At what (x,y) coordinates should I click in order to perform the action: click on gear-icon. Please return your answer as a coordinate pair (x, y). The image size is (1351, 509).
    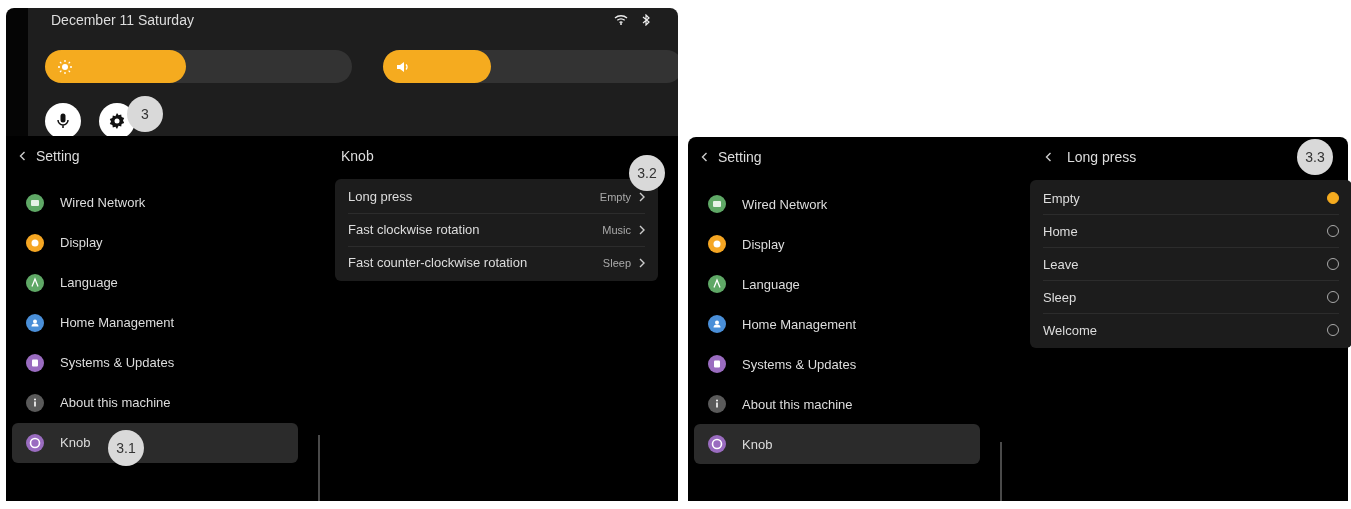
    Looking at the image, I should click on (117, 121).